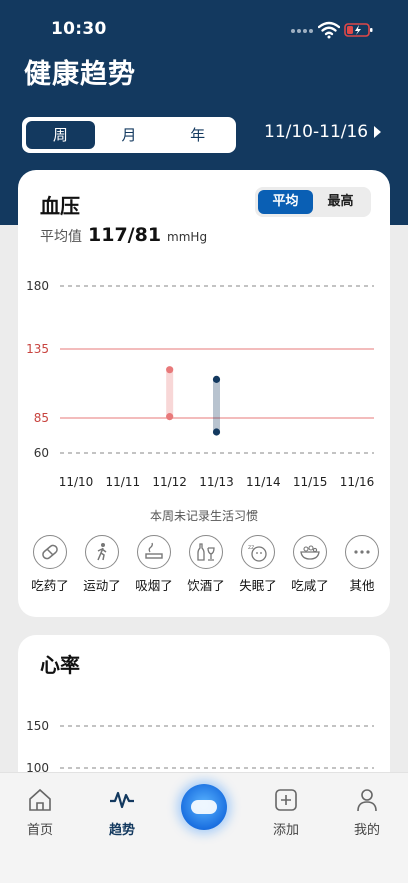 The height and width of the screenshot is (883, 408). What do you see at coordinates (357, 482) in the screenshot?
I see `x-tick-label: 11/16` at bounding box center [357, 482].